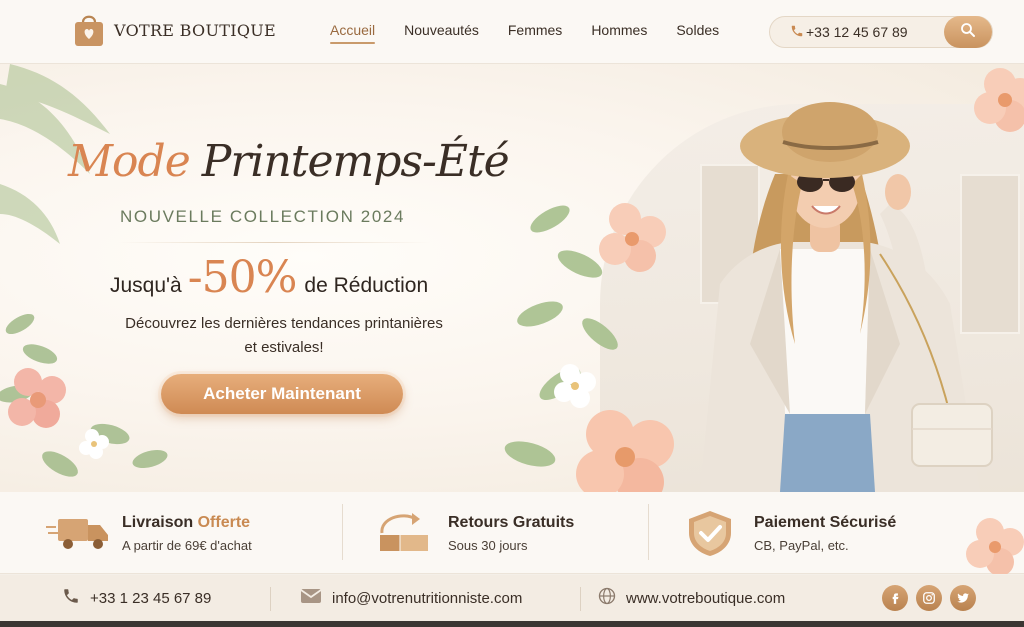 The width and height of the screenshot is (1024, 627). I want to click on nav-item-accueil: Accueil, so click(353, 33).